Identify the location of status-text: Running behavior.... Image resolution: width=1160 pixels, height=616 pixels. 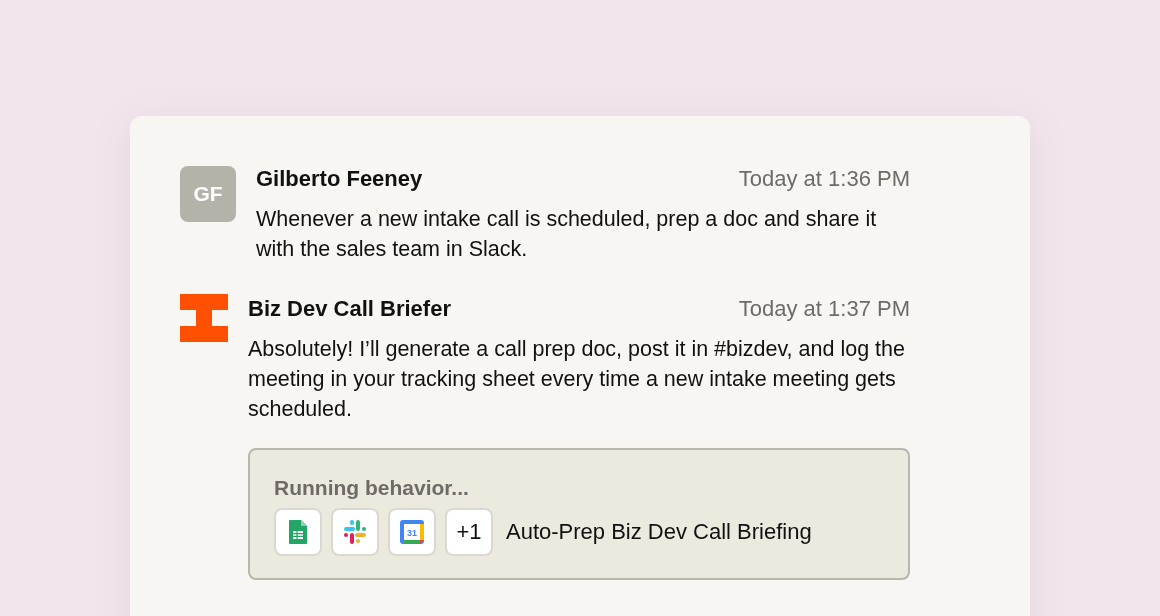
(372, 488).